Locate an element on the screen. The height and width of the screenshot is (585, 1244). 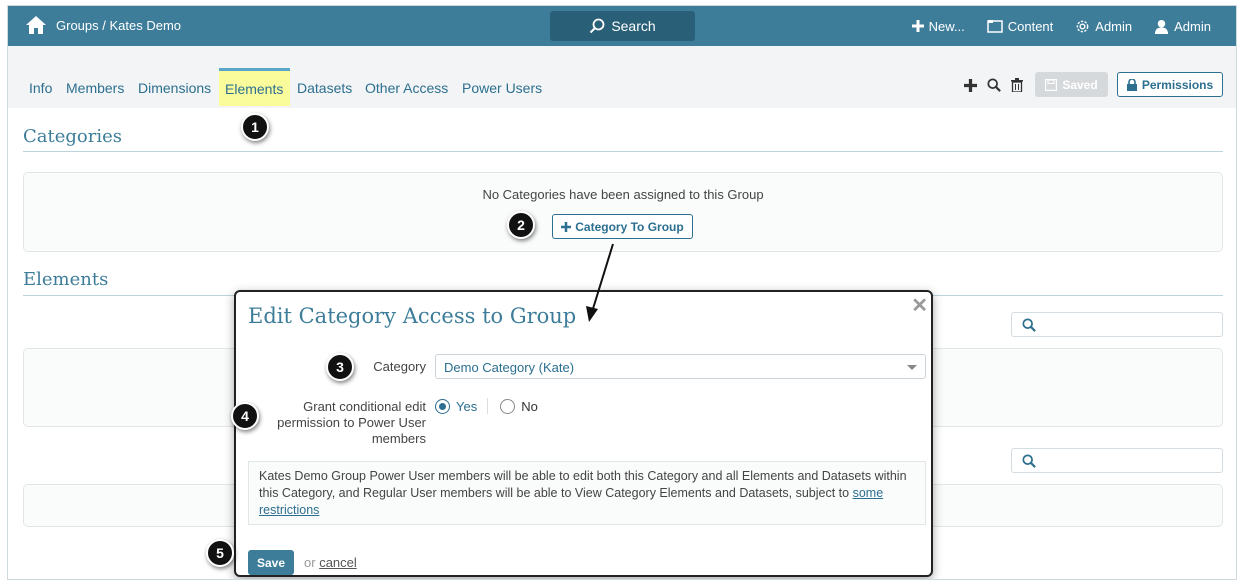
admin-settings-menu: Admin is located at coordinates (1103, 26).